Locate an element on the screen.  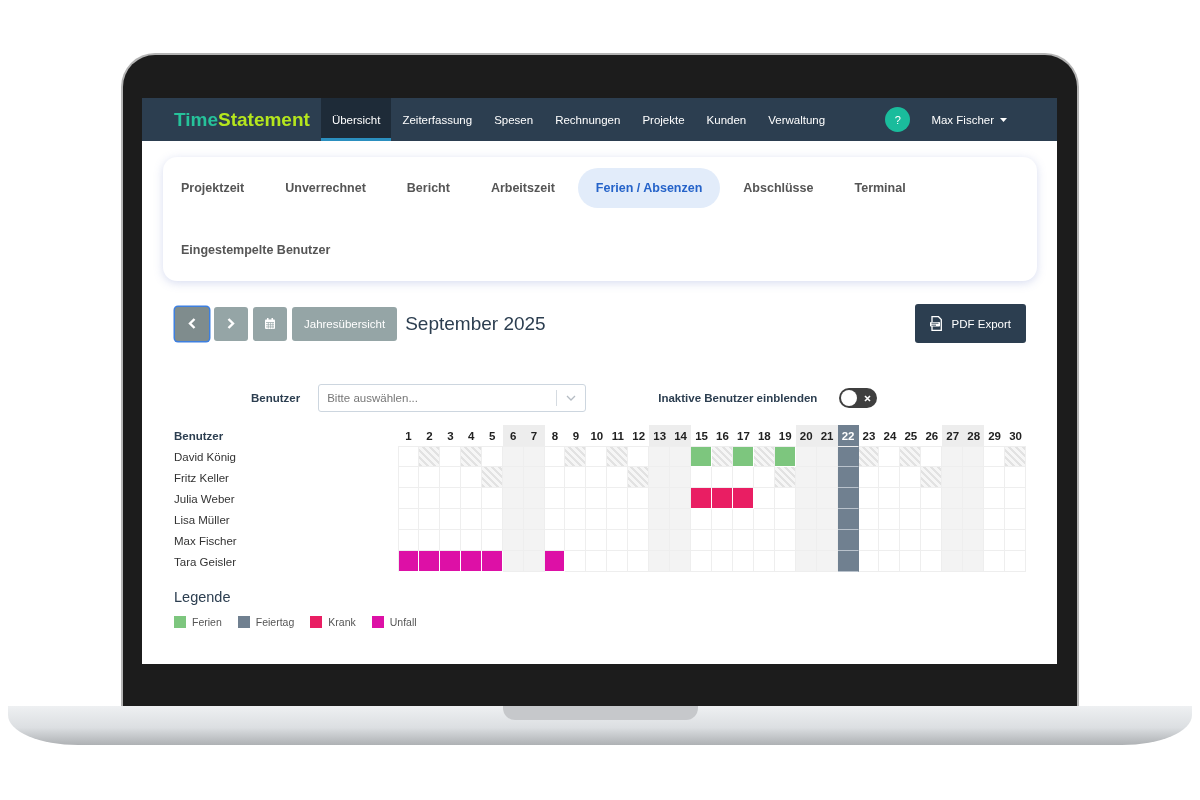
user-name: Lisa Müller is located at coordinates (202, 520).